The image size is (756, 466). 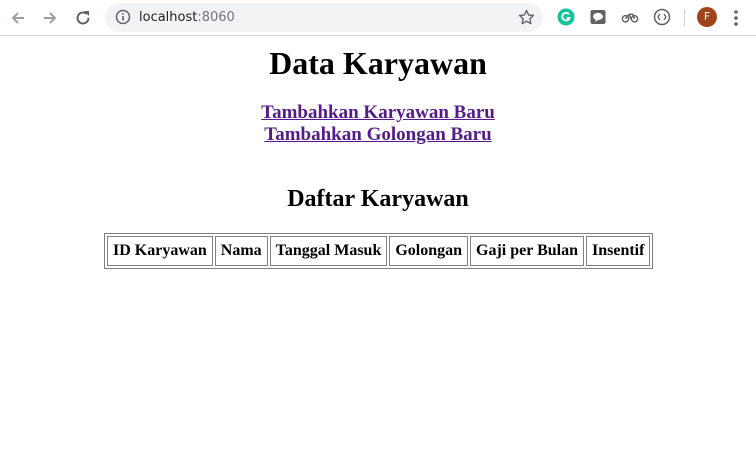 I want to click on column-header-name: Nama, so click(x=241, y=251).